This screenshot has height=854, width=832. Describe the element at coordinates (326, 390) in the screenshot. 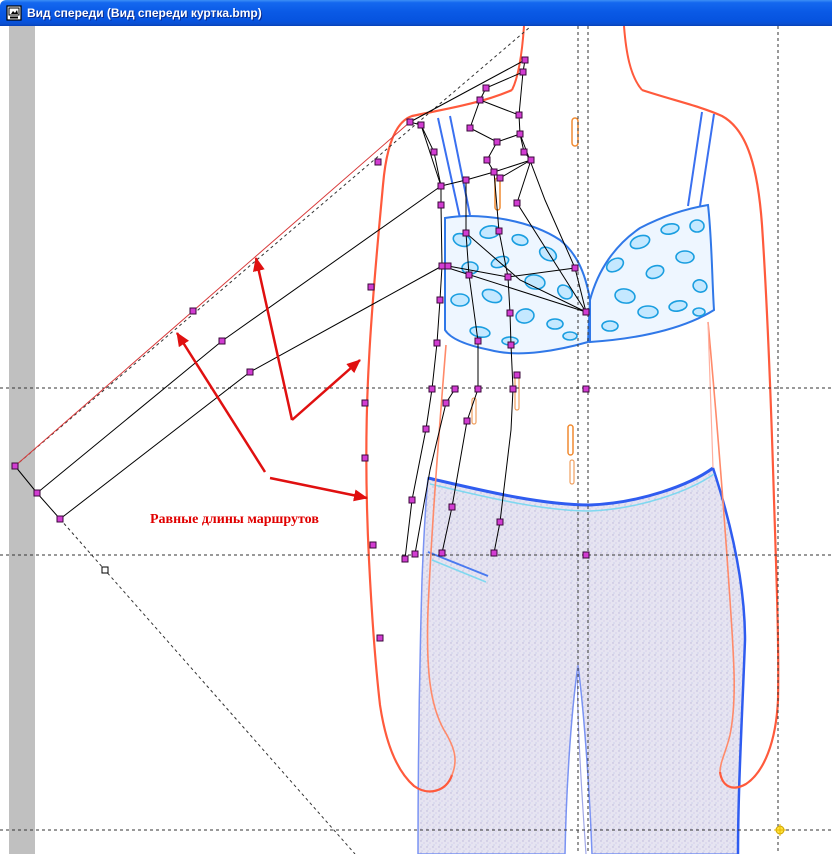

I see `arrow-to-body-right` at that location.